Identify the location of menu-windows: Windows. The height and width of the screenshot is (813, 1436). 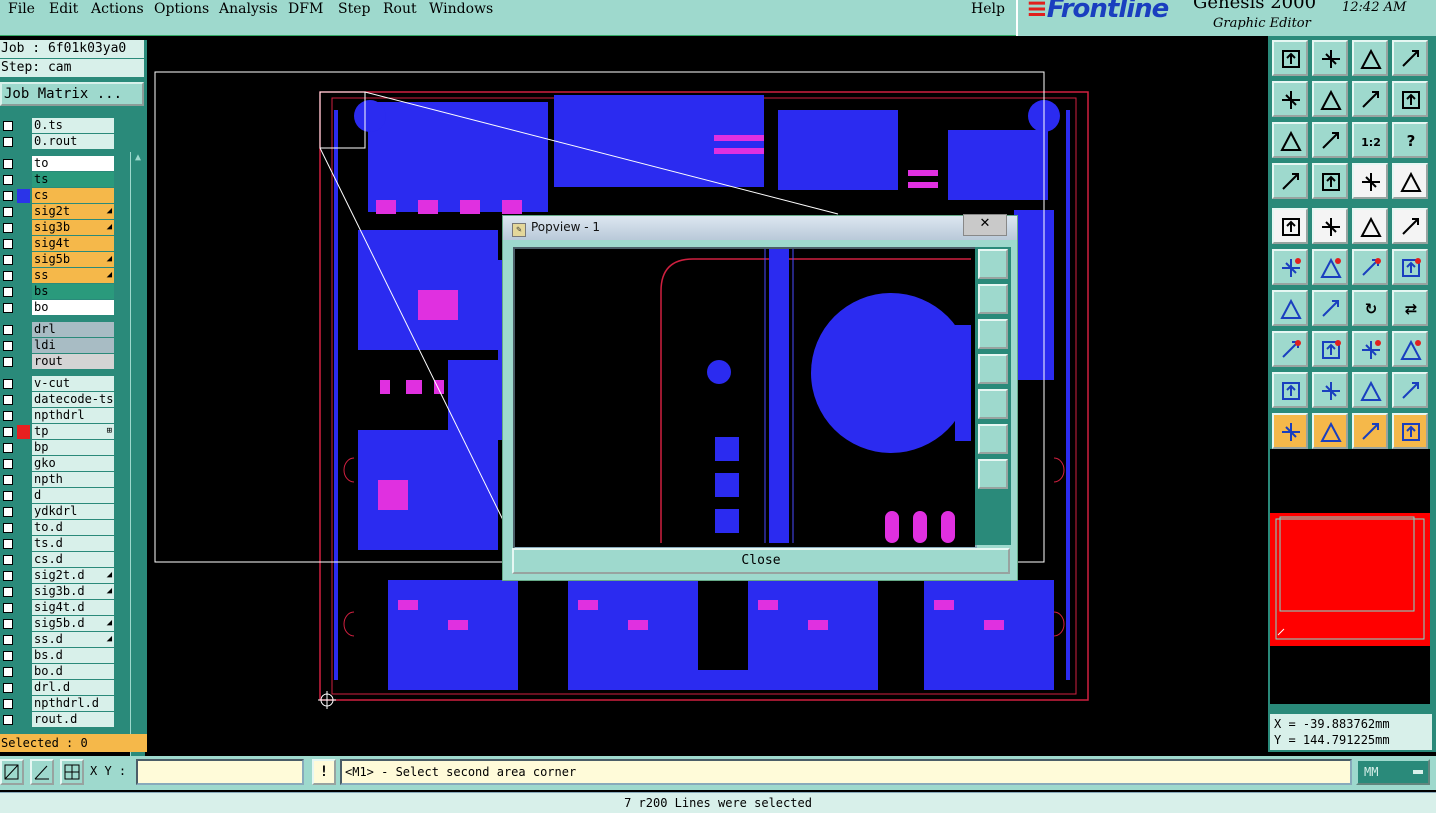
(461, 9).